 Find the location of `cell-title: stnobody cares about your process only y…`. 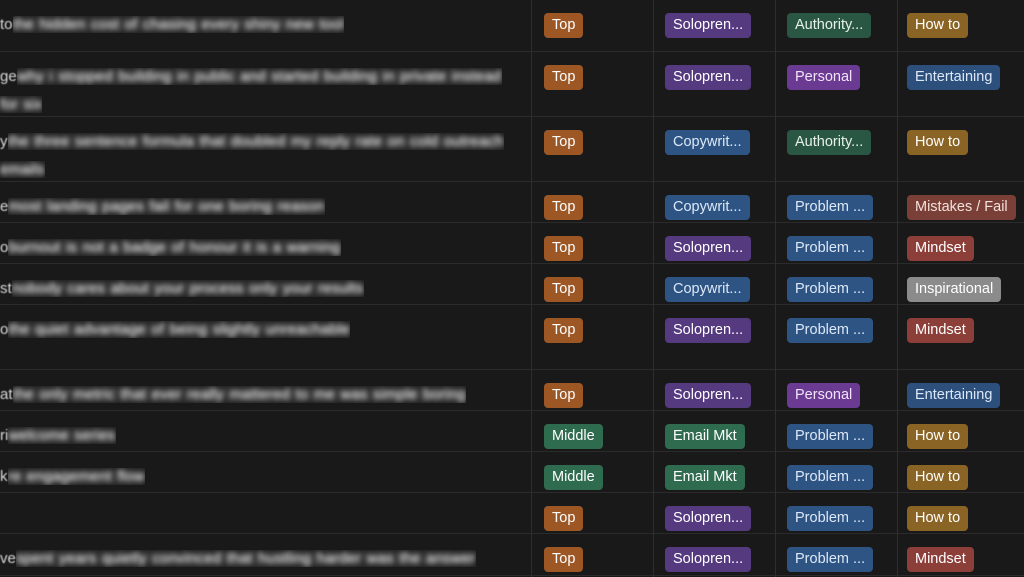

cell-title: stnobody cares about your process only y… is located at coordinates (265, 284).